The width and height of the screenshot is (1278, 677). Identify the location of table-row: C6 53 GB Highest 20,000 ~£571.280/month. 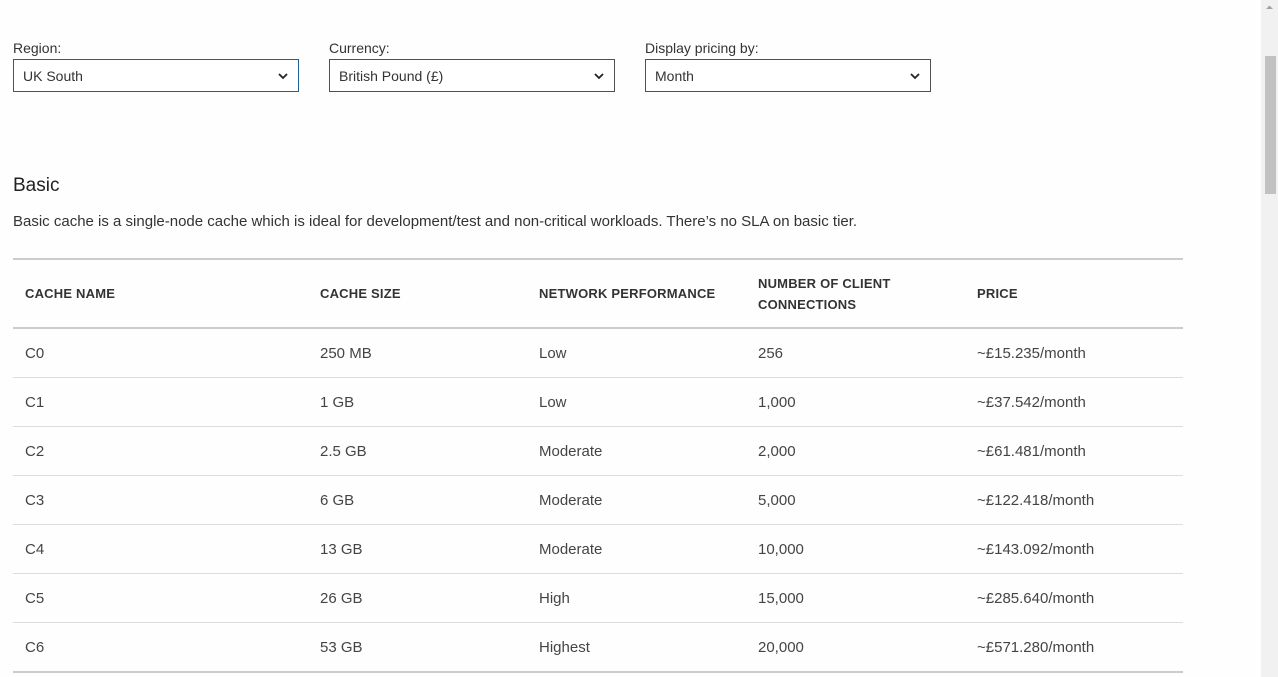
(598, 647).